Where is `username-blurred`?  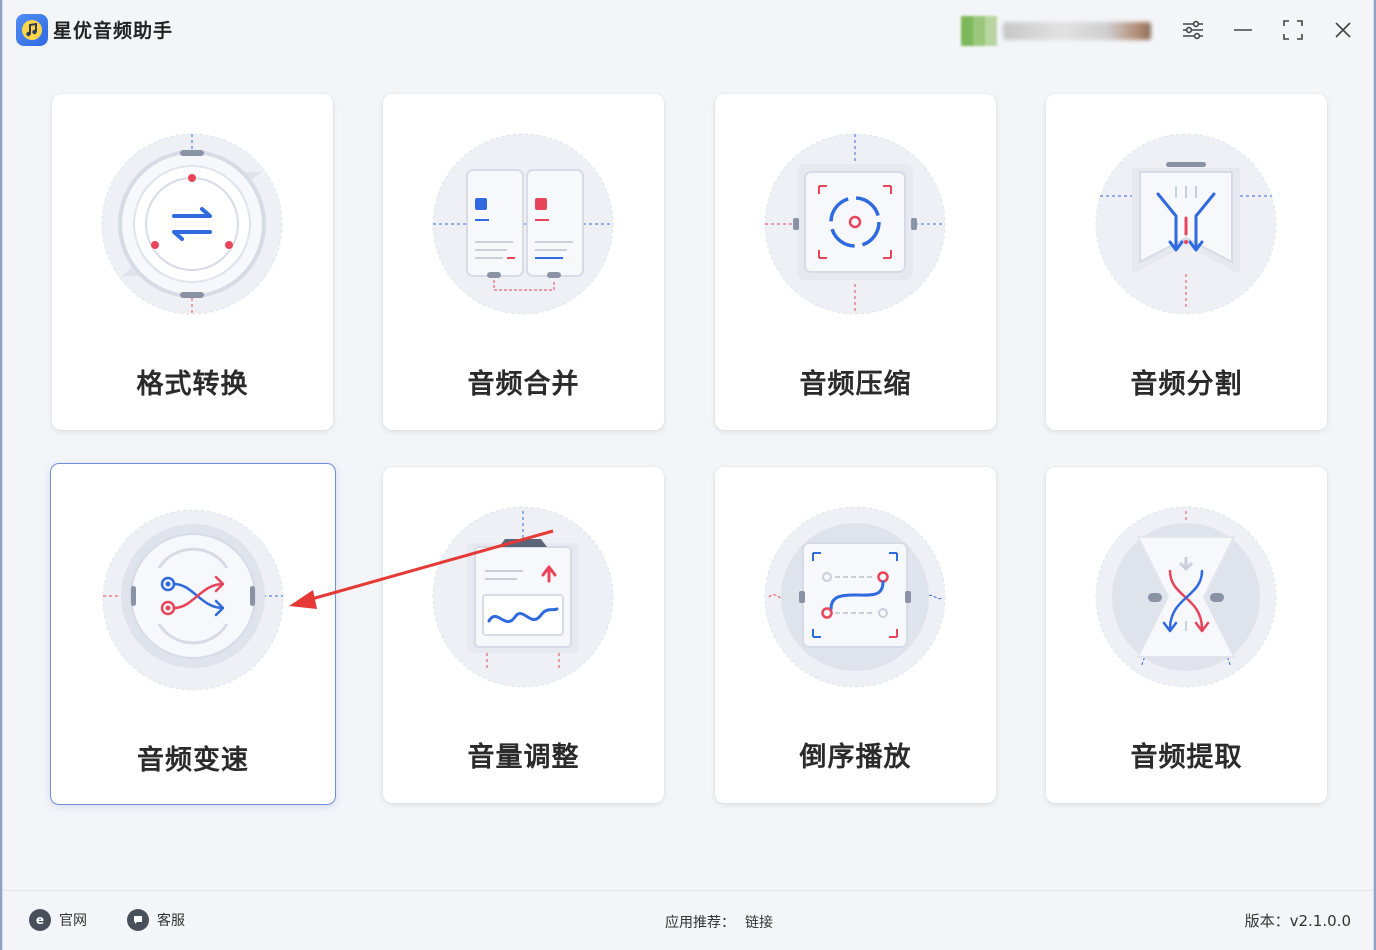 username-blurred is located at coordinates (1077, 31).